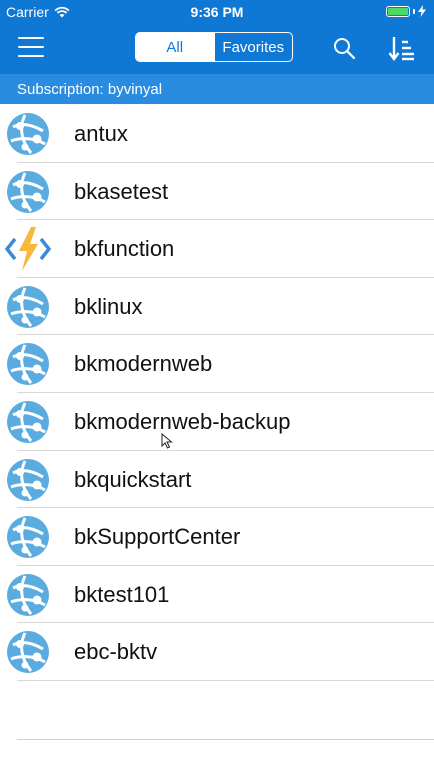  I want to click on navigation-bar: All Favorites, so click(217, 49).